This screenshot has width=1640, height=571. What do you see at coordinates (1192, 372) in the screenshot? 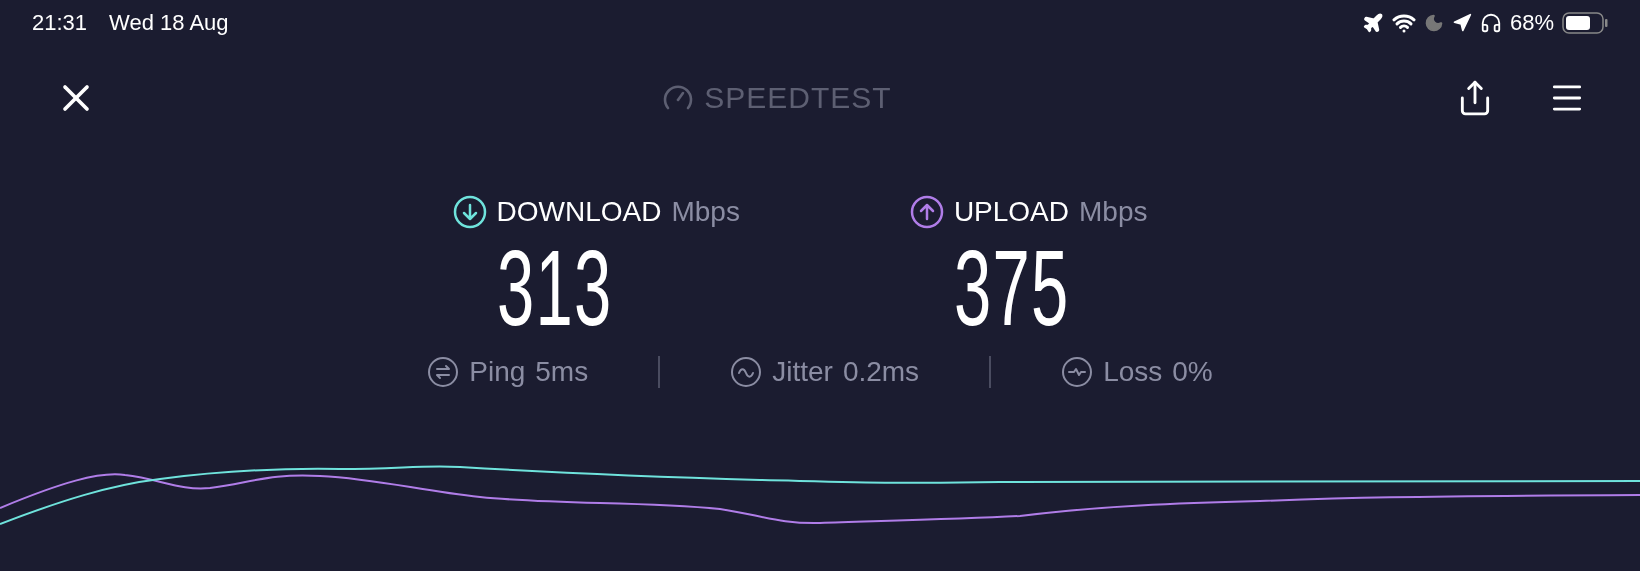
I see `stat-value: 0%` at bounding box center [1192, 372].